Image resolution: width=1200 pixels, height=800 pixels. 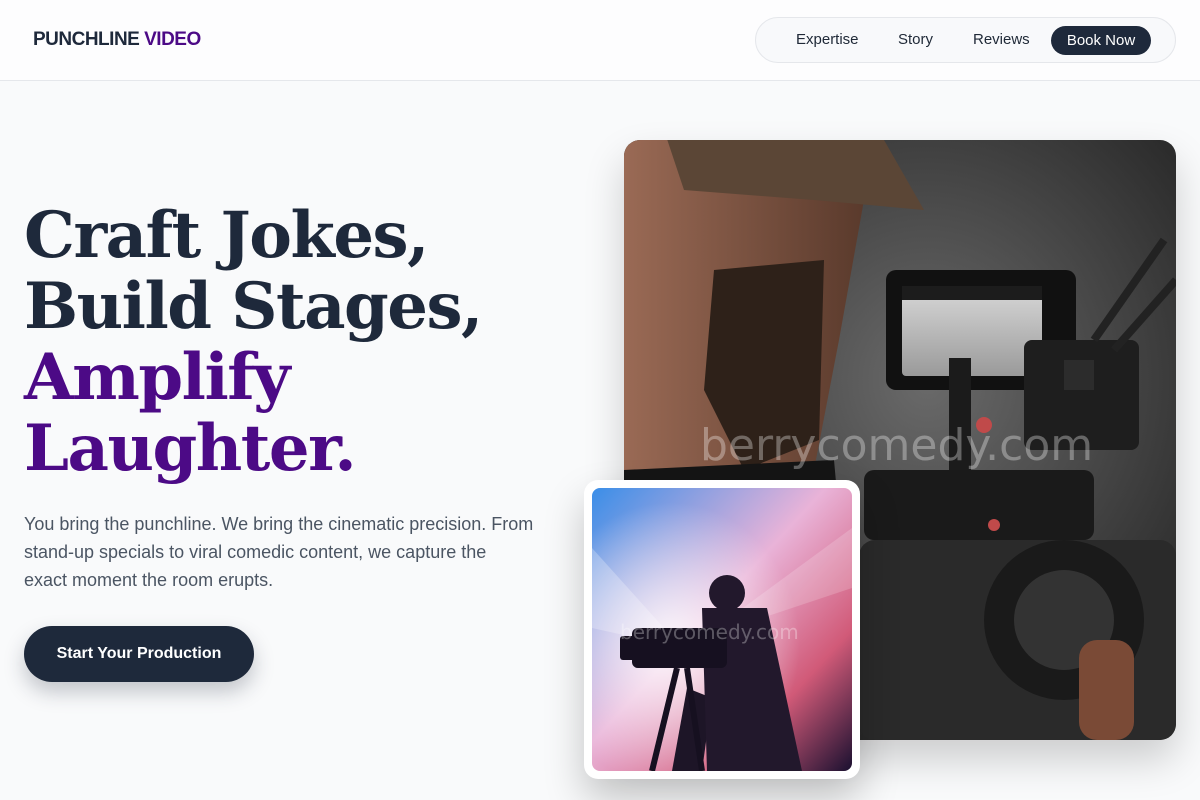 I want to click on brand-name: PUNCHLINE, so click(x=86, y=39).